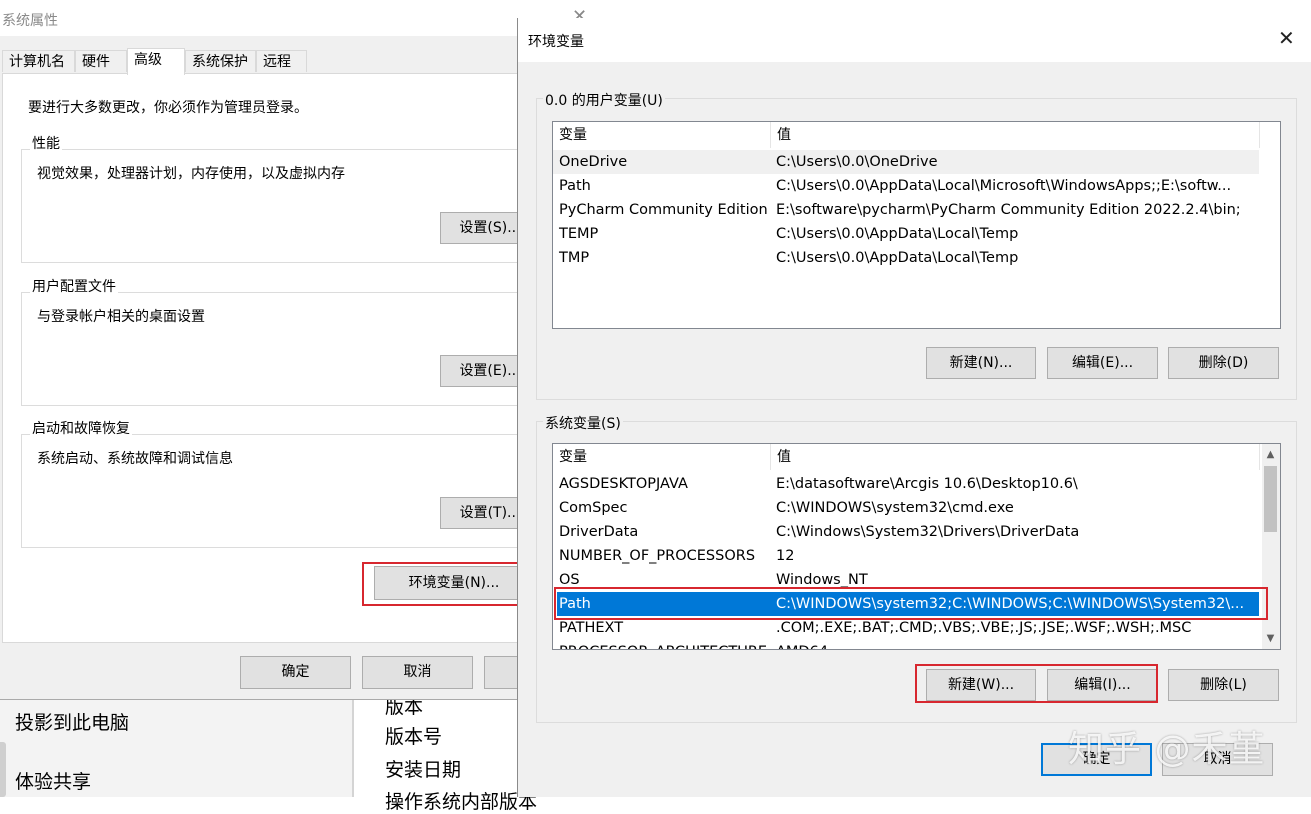  I want to click on user-variables-label: 0.0 的用户变量(U), so click(604, 100).